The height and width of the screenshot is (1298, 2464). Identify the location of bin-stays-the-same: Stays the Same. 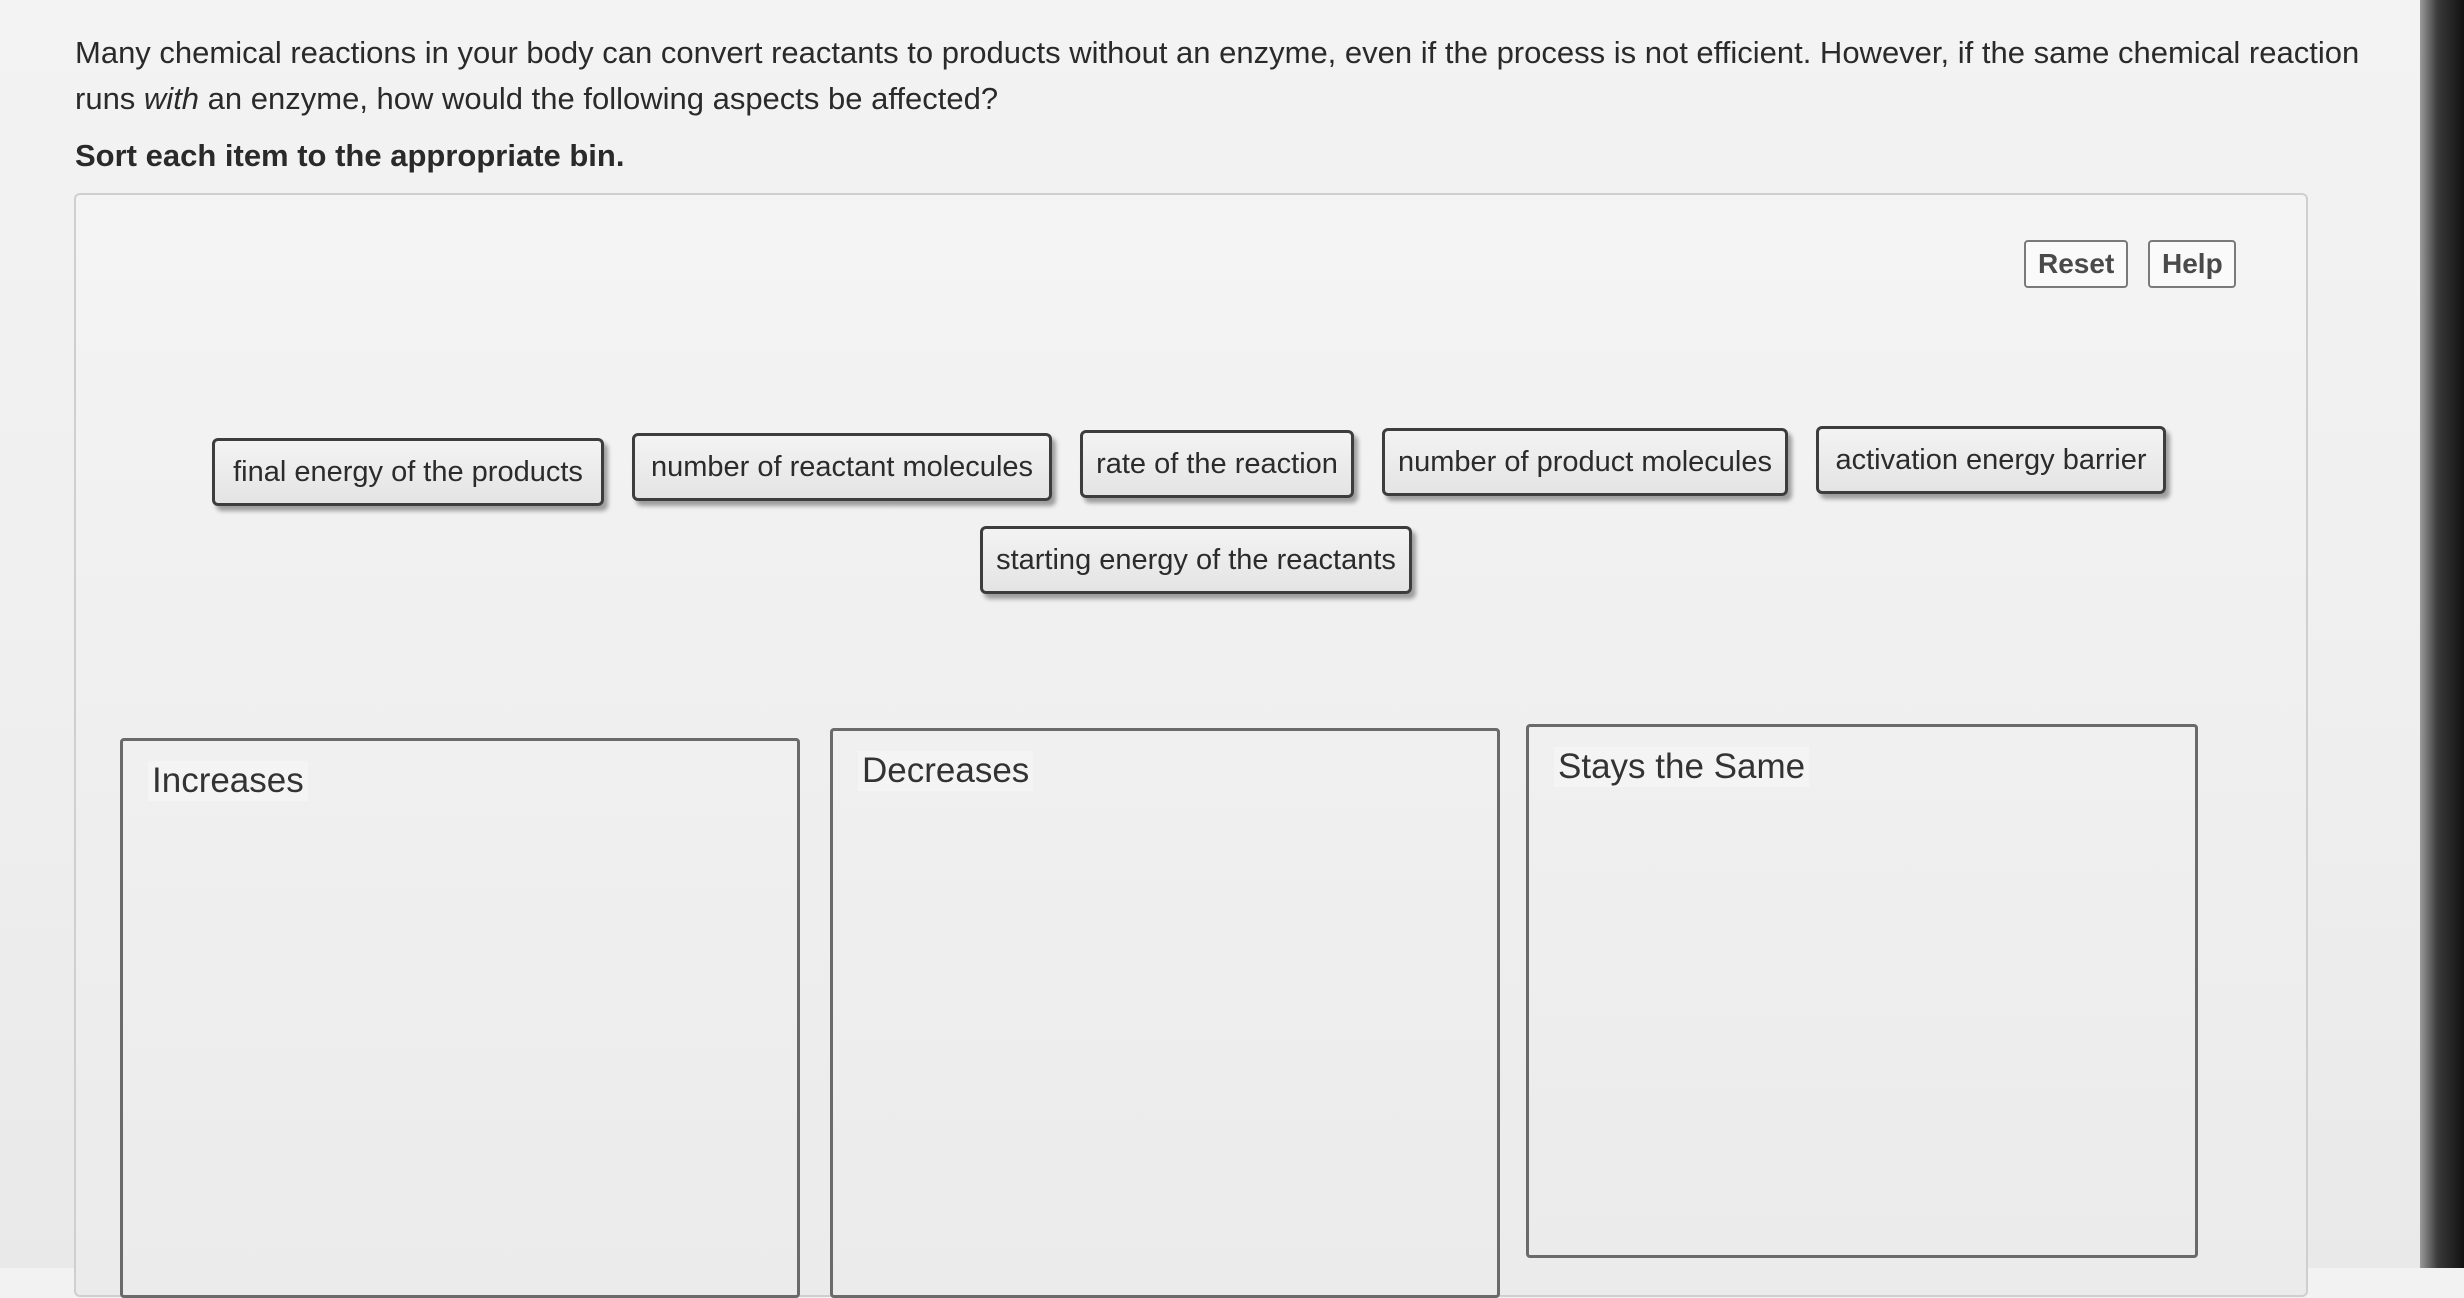
(1862, 991).